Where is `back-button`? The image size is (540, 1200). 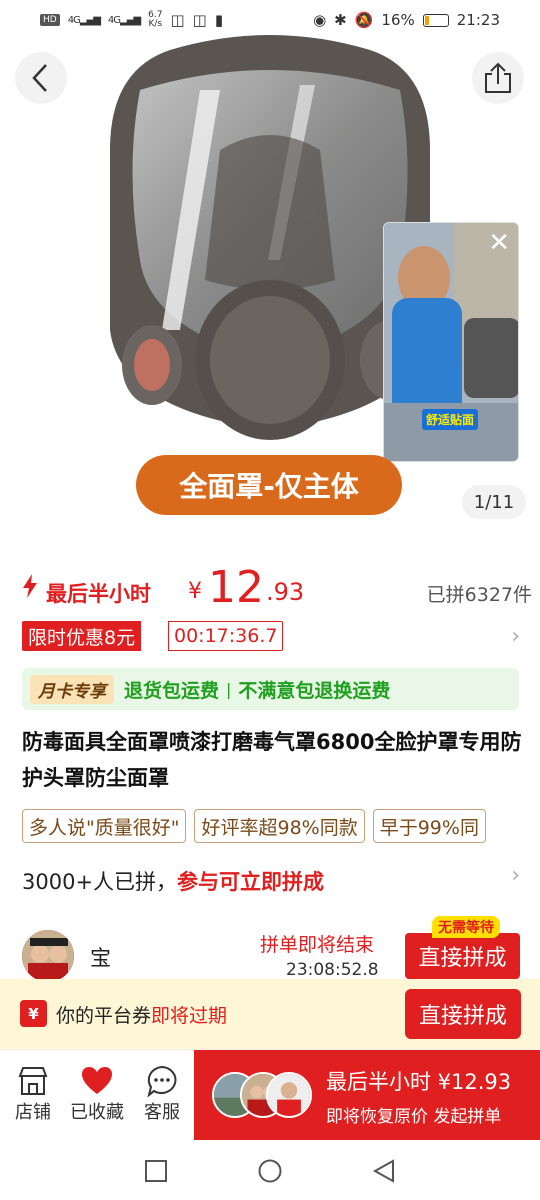
back-button is located at coordinates (41, 78).